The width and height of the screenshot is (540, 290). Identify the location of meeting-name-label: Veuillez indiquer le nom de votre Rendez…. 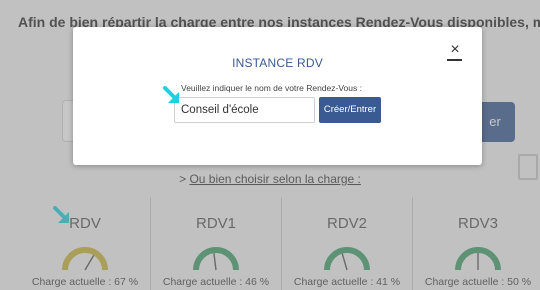
(271, 88).